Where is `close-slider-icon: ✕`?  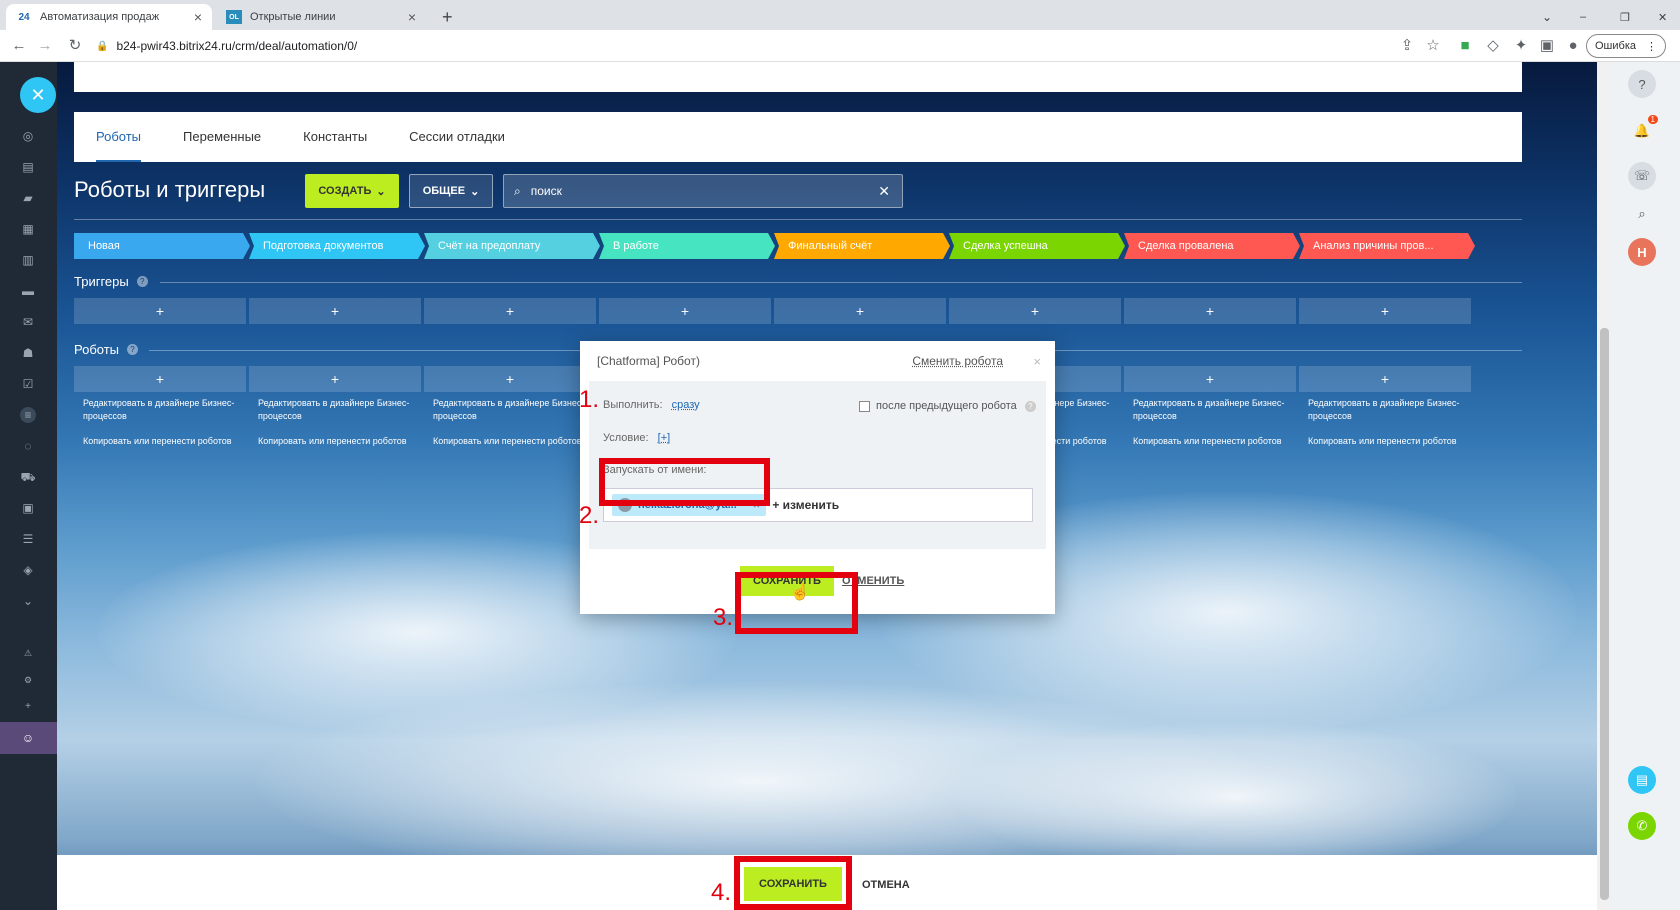 close-slider-icon: ✕ is located at coordinates (38, 95).